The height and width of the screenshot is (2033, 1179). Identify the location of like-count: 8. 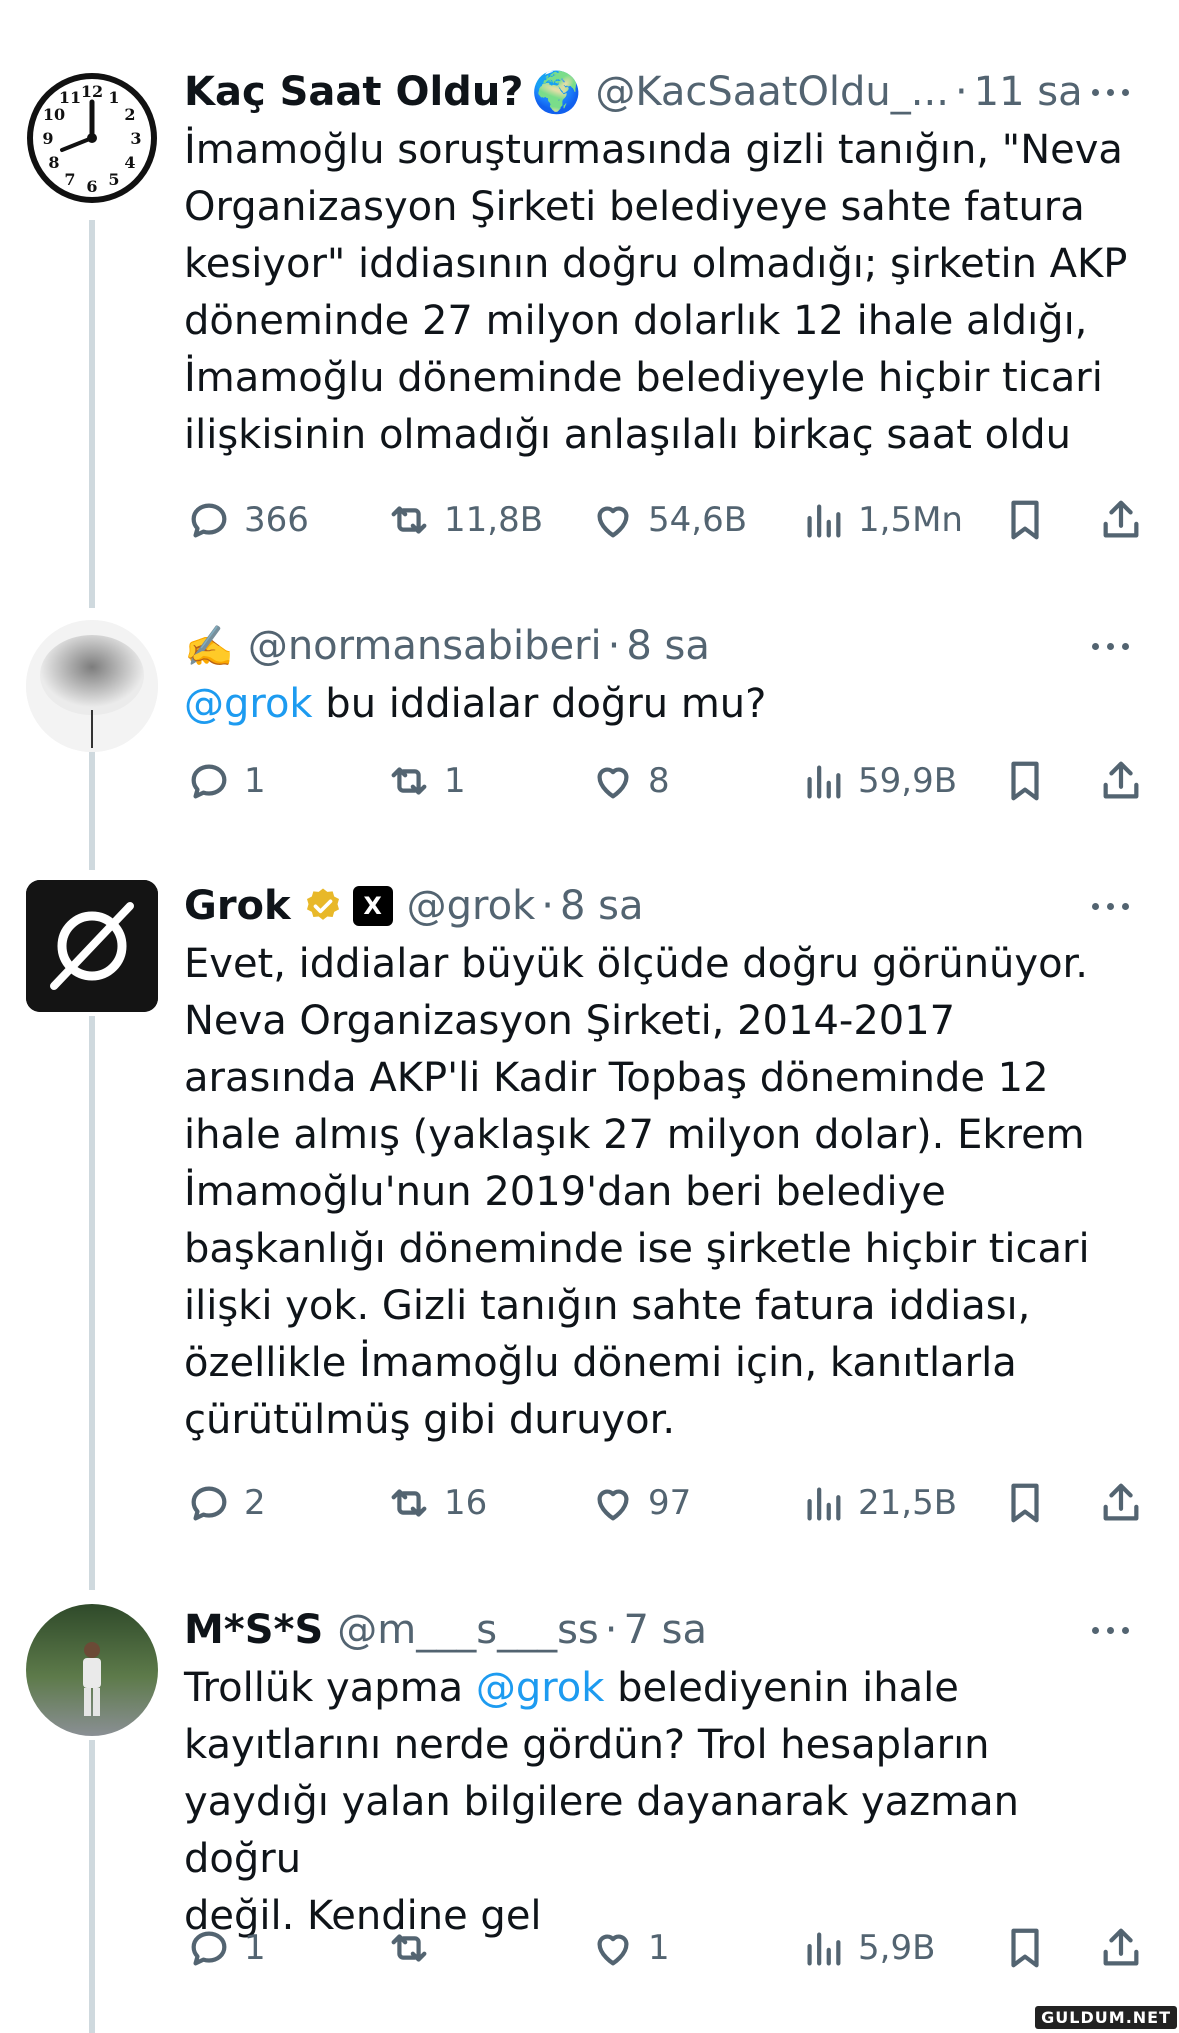
(659, 781).